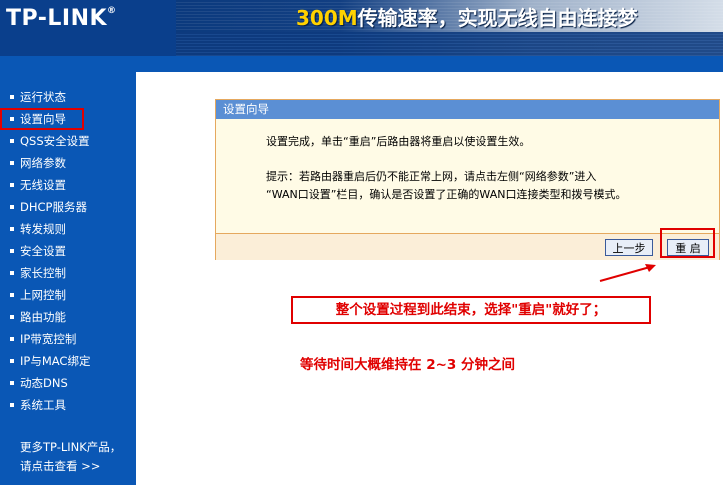  I want to click on sidebar-item-label: 运行状态, so click(43, 97).